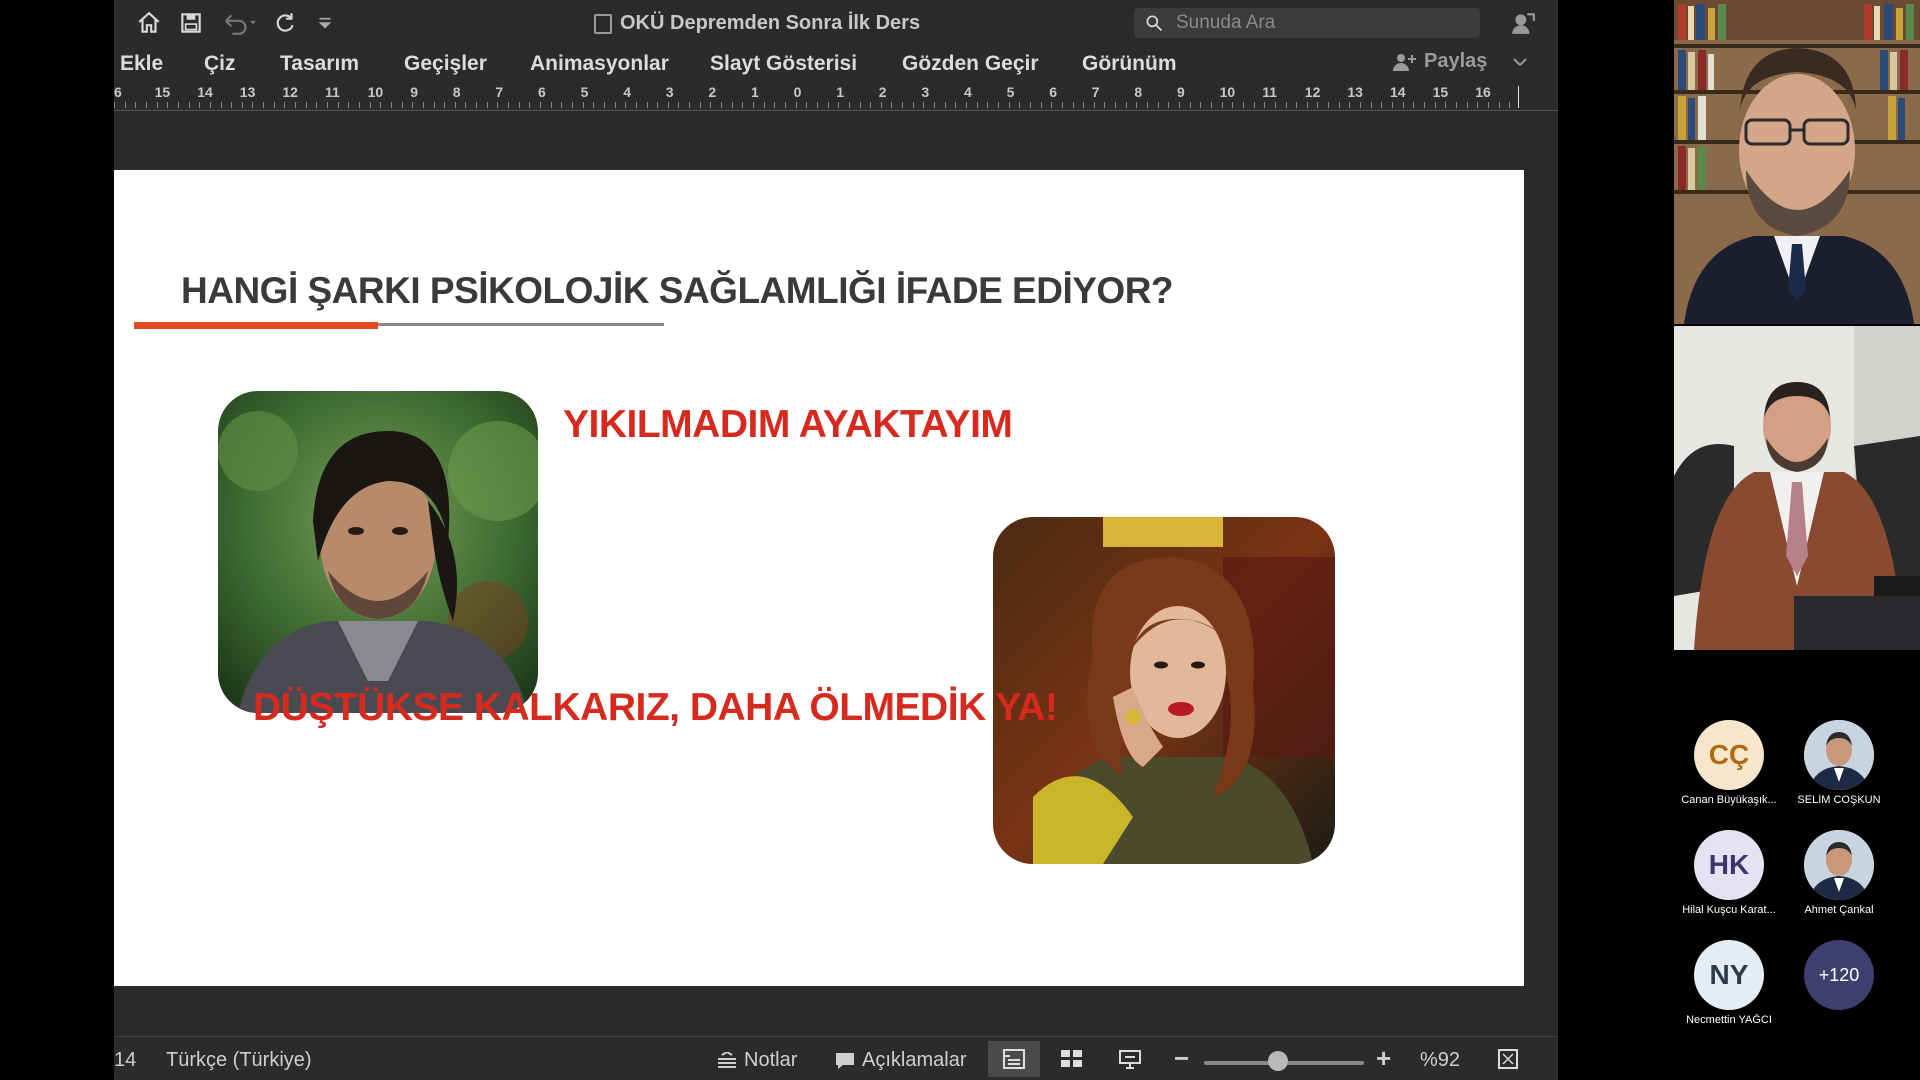 This screenshot has width=1920, height=1080. I want to click on tab-gecisler: Geçişler, so click(445, 64).